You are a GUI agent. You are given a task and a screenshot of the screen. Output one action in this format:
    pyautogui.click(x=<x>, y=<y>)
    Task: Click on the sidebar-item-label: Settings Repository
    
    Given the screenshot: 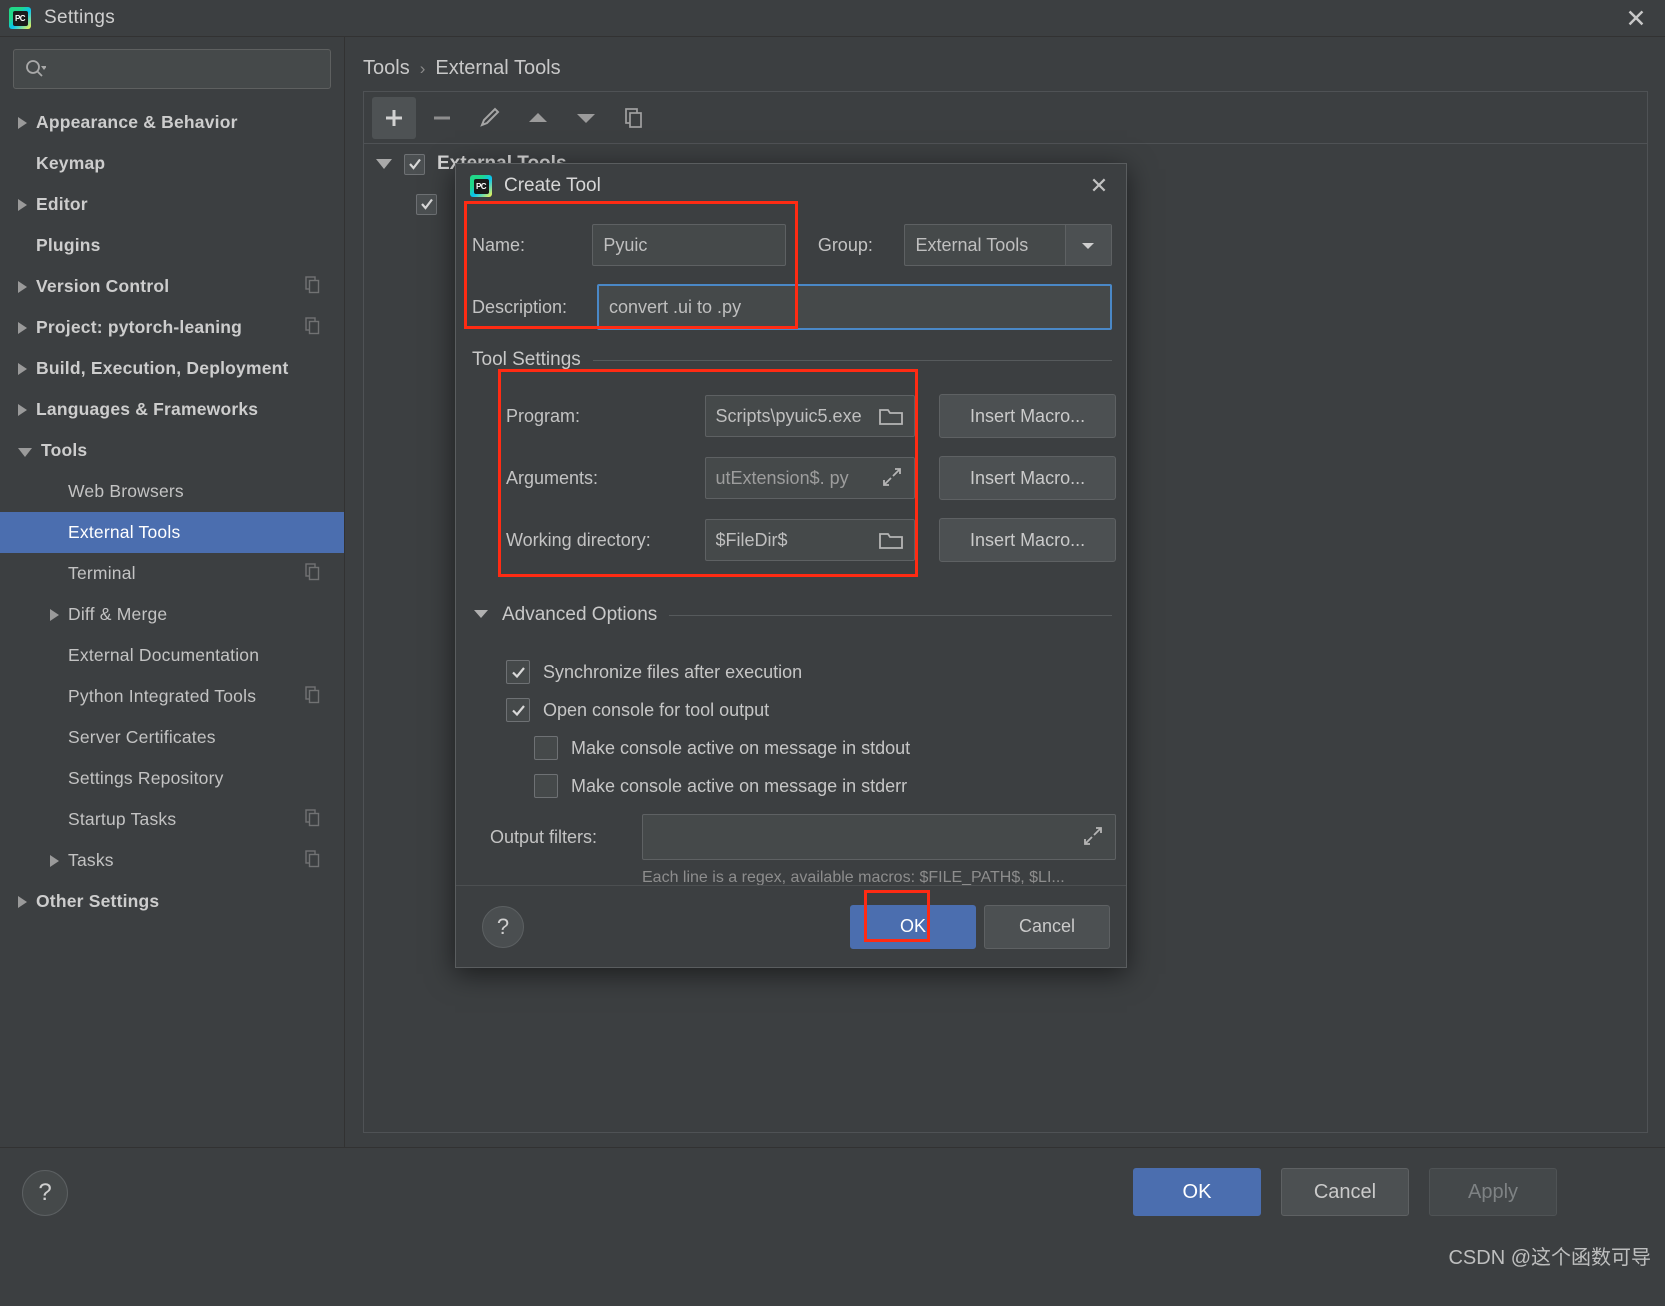 What is the action you would take?
    pyautogui.click(x=146, y=778)
    